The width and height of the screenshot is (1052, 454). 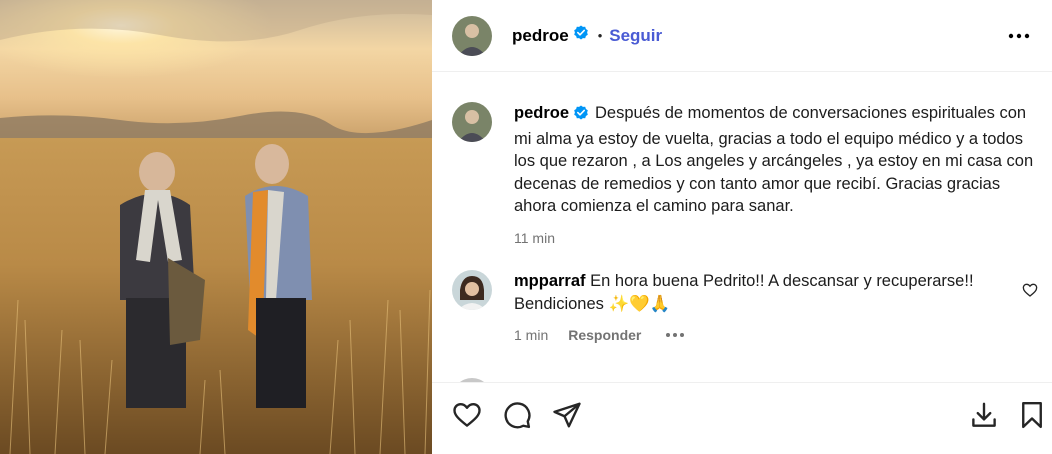 What do you see at coordinates (604, 335) in the screenshot?
I see `reply-button: Responder` at bounding box center [604, 335].